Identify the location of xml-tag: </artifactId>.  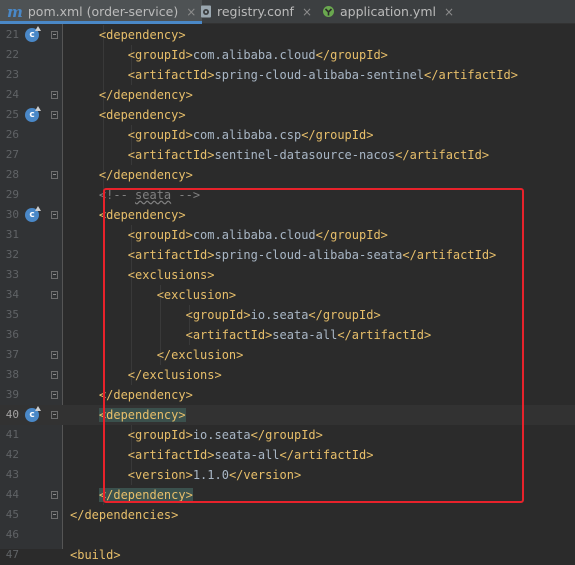
(442, 155).